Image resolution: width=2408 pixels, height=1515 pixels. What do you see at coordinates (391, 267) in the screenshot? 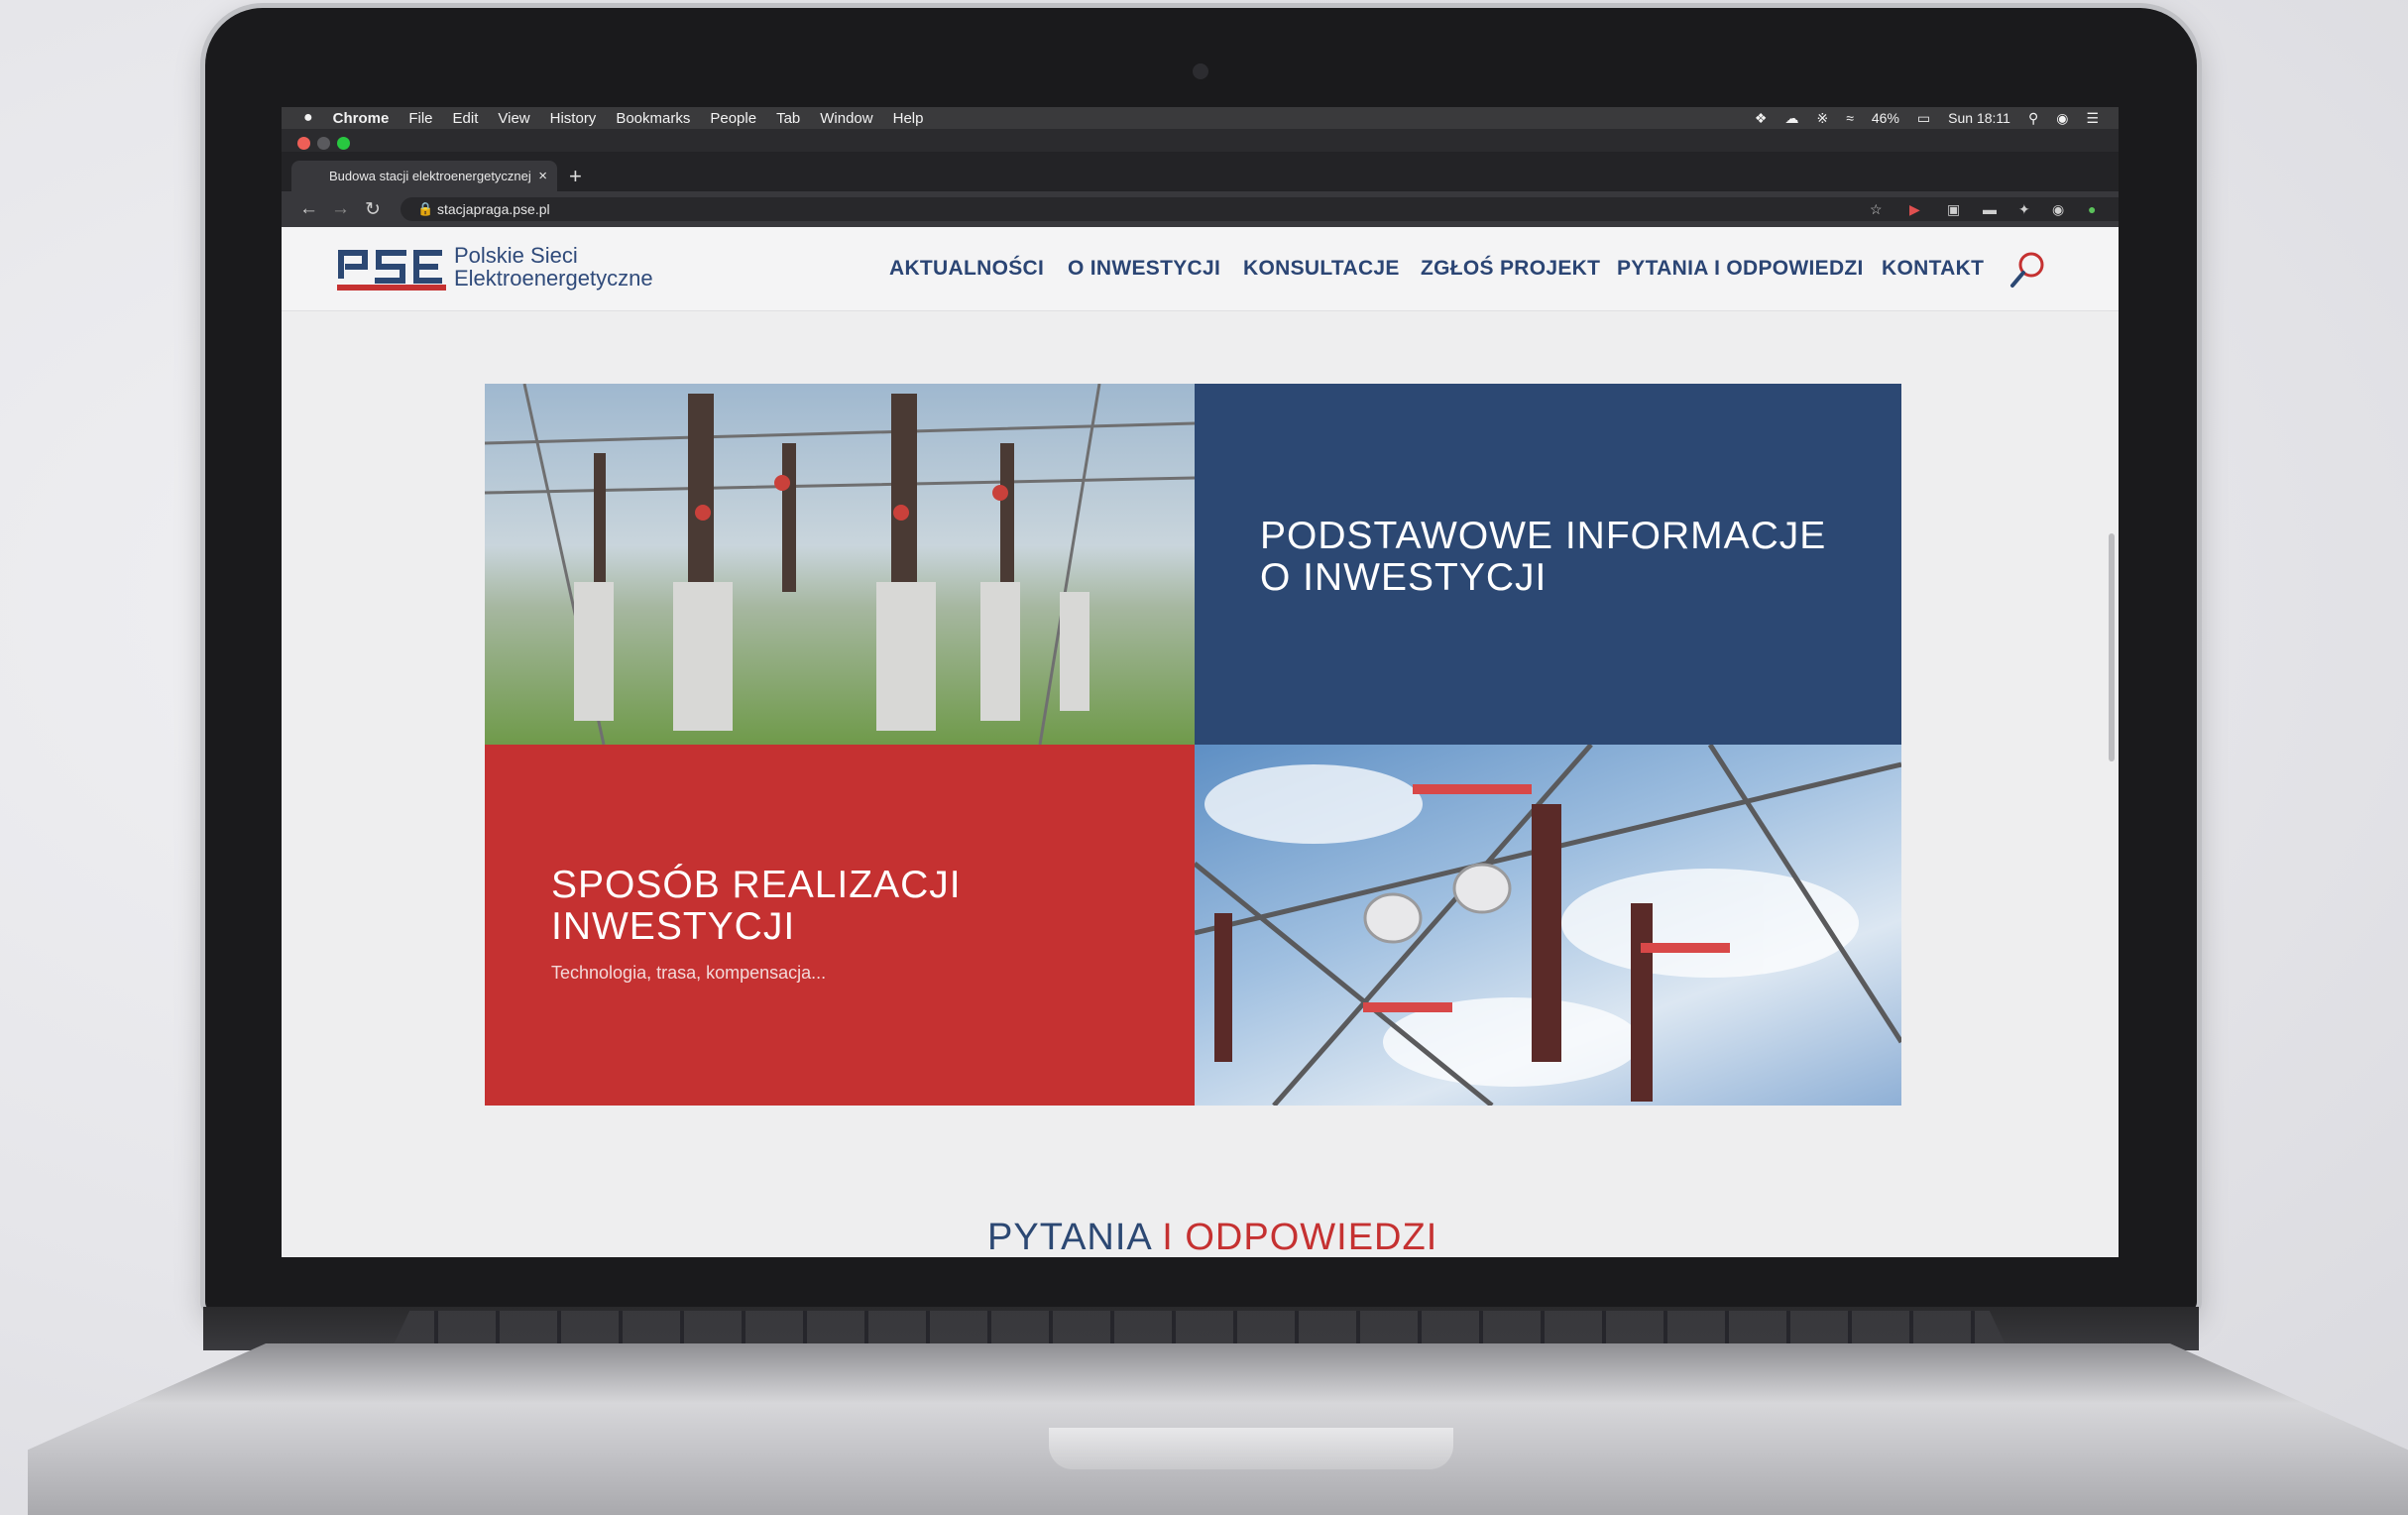
I see `pse-logo-icon` at bounding box center [391, 267].